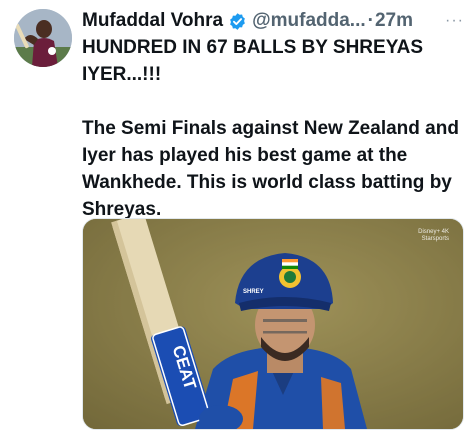  I want to click on avatar, so click(43, 38).